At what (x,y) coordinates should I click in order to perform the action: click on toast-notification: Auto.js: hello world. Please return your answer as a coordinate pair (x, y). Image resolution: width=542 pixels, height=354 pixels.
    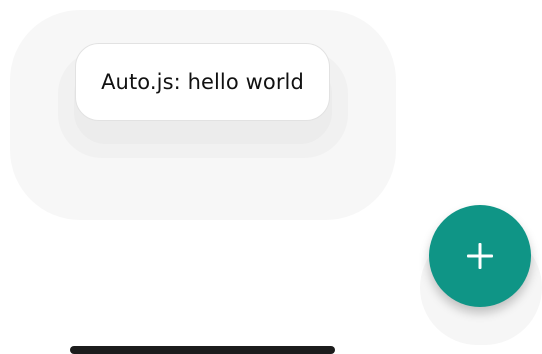
    Looking at the image, I should click on (202, 82).